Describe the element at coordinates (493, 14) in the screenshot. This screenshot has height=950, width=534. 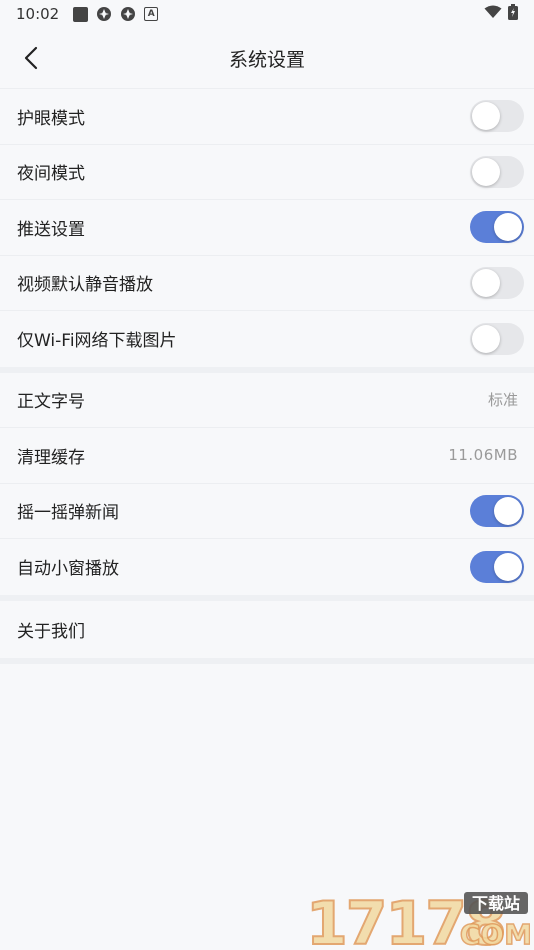
I see `wifi-icon` at that location.